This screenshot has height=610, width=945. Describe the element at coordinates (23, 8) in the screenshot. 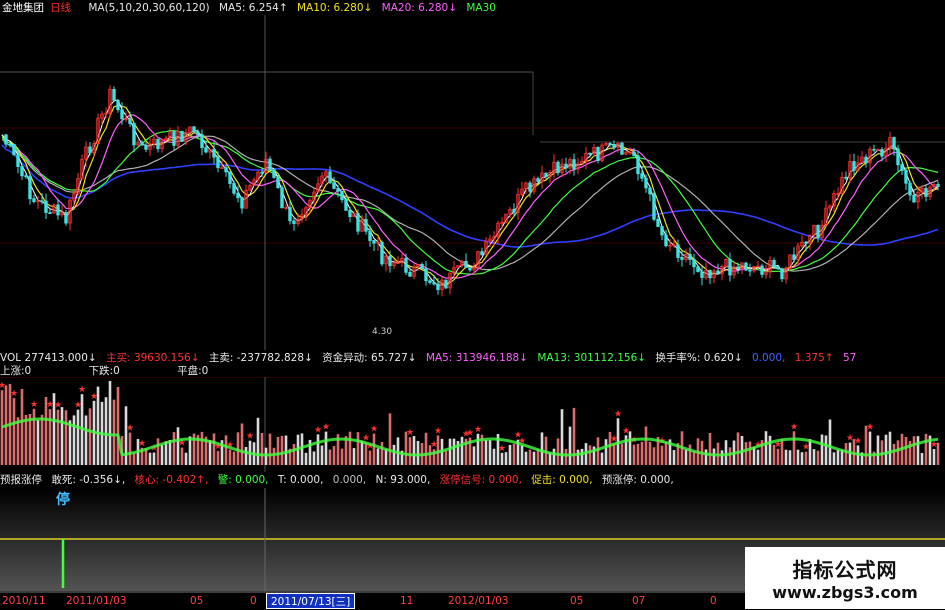

I see `stock-name: 金地集团` at that location.